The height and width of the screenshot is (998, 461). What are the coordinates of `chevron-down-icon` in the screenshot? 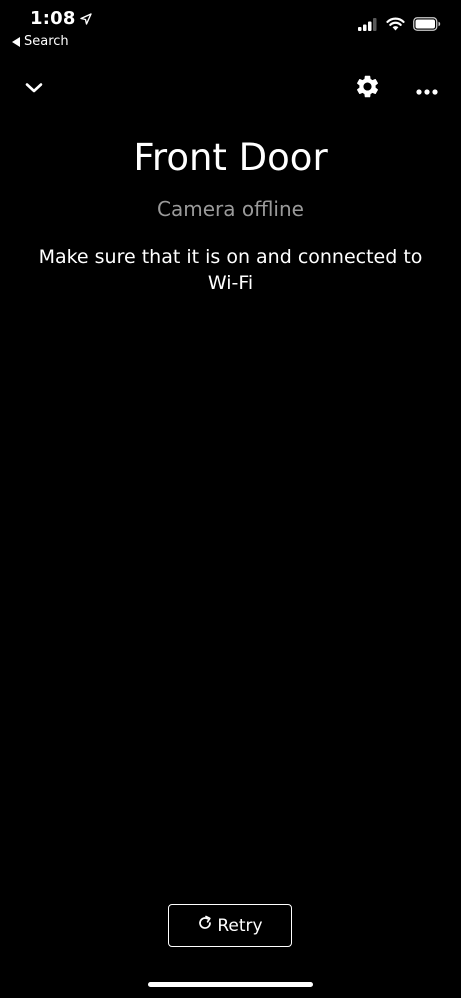 It's located at (34, 88).